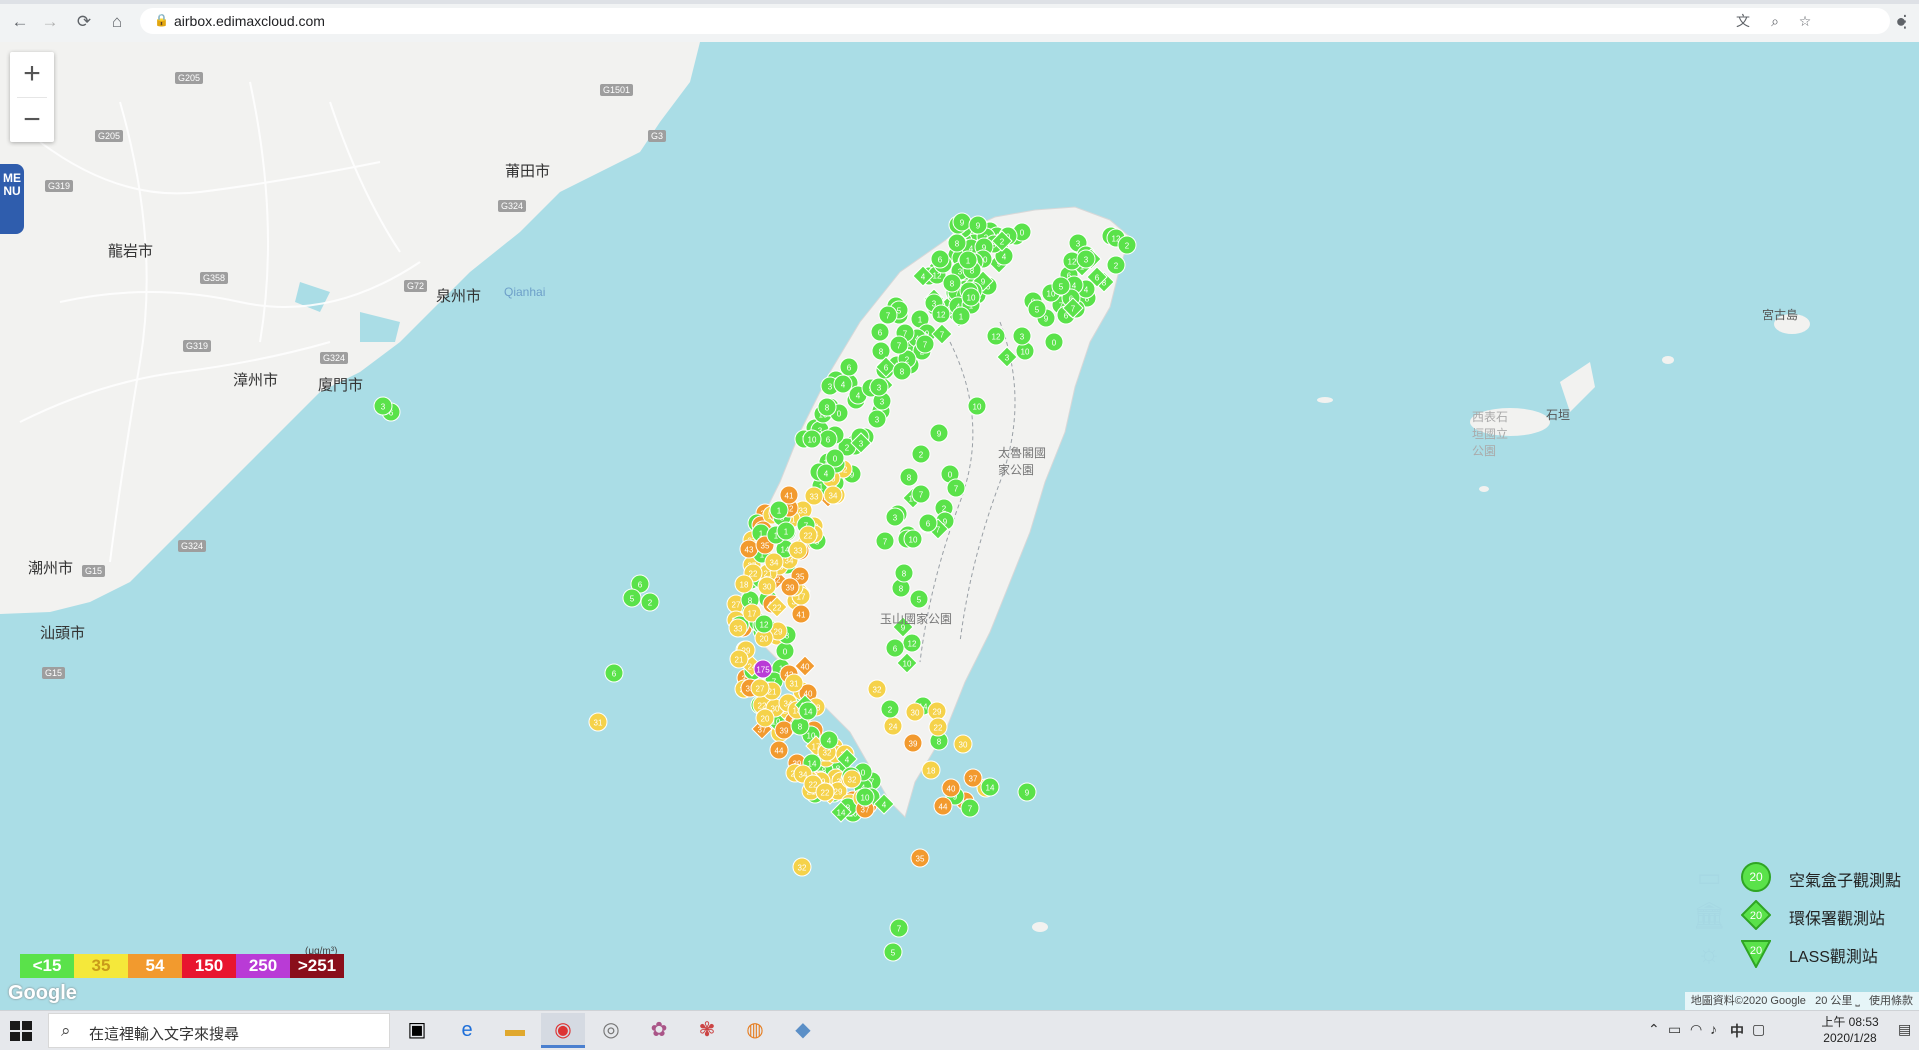  Describe the element at coordinates (803, 1030) in the screenshot. I see `app-icon: ◆` at that location.